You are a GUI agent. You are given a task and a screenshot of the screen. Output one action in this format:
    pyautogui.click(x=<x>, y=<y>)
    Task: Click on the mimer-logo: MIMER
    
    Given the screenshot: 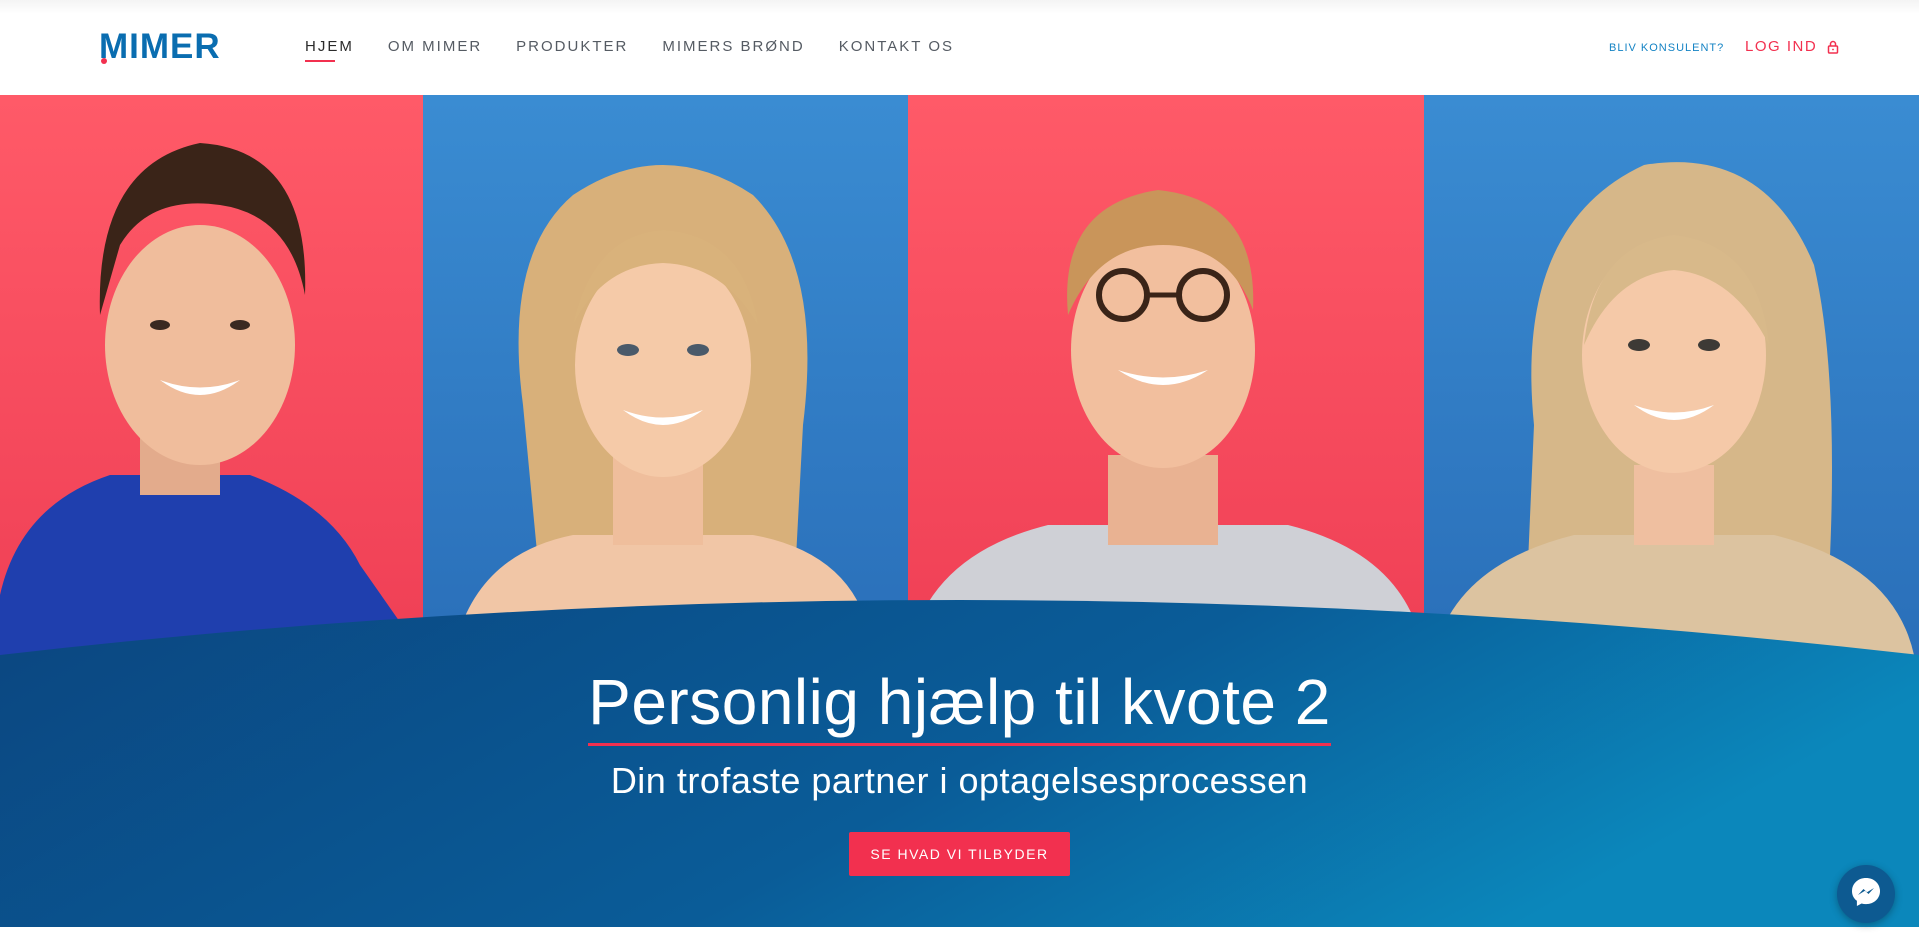 What is the action you would take?
    pyautogui.click(x=160, y=46)
    